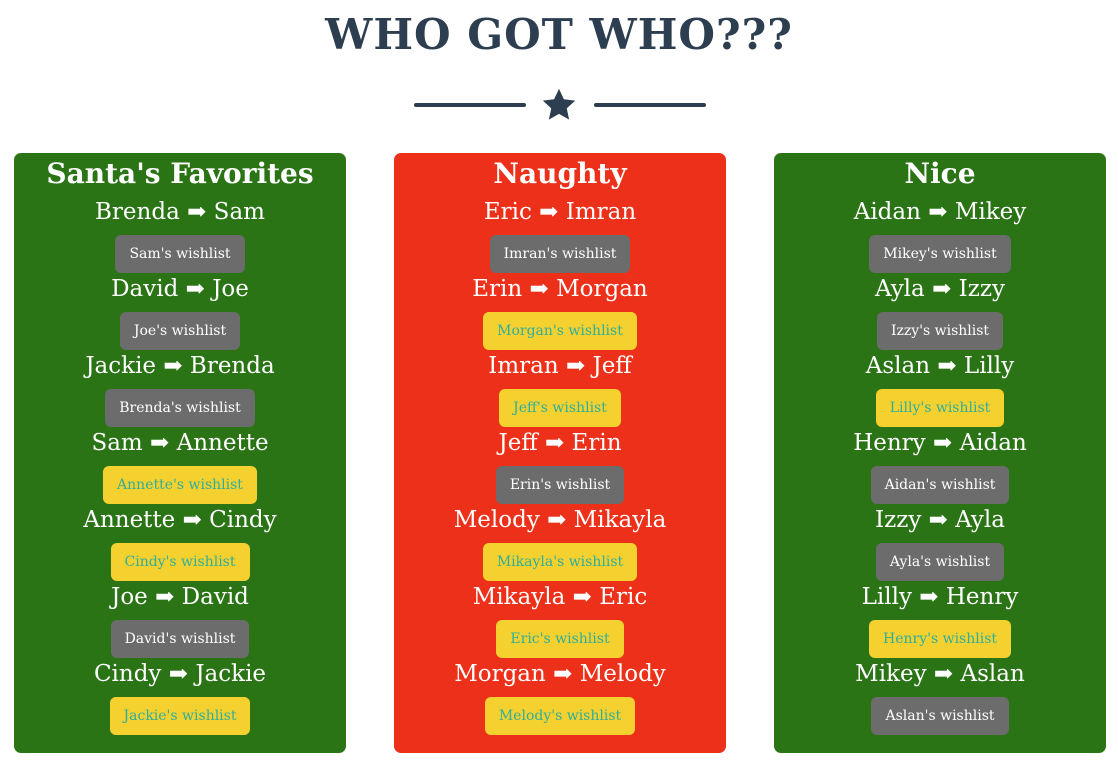 This screenshot has height=763, width=1118. I want to click on pair-label: Jeff ➡ Erin, so click(560, 443).